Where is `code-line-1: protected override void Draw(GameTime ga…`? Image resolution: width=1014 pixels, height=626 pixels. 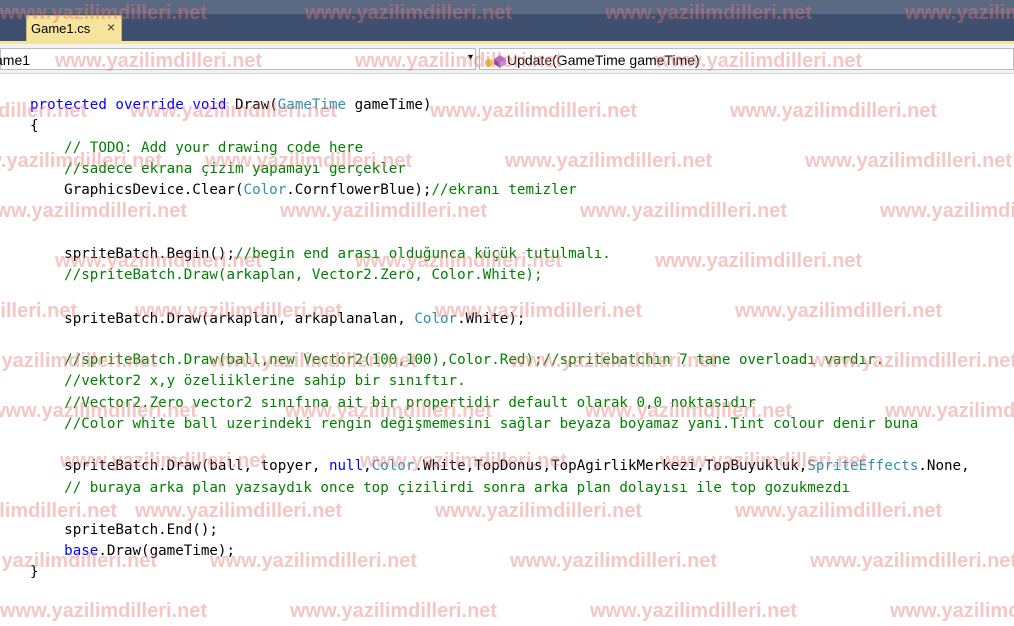
code-line-1: protected override void Draw(GameTime ga… is located at coordinates (231, 105).